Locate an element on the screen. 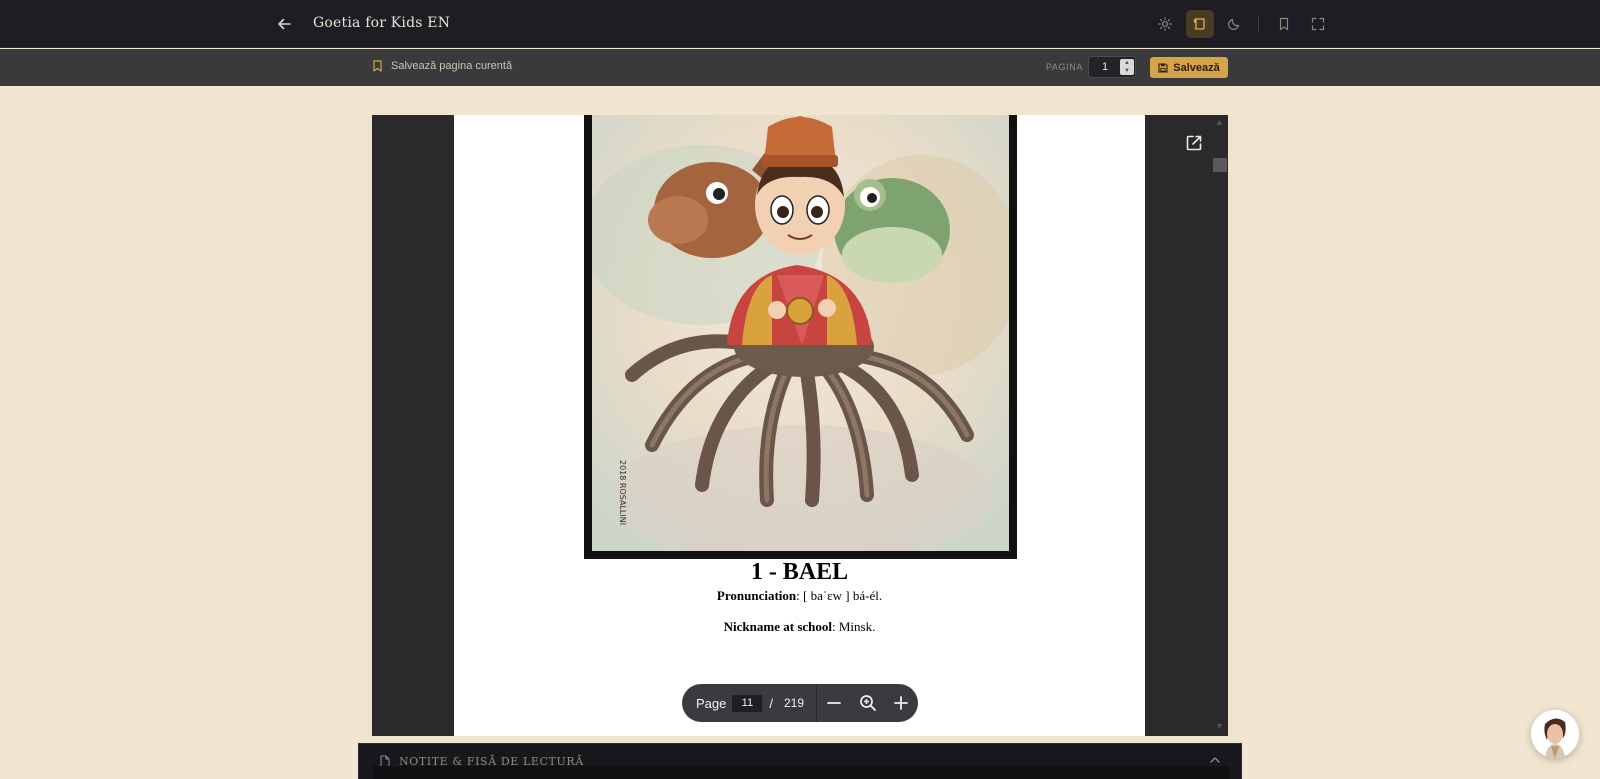  fullscreen-icon is located at coordinates (1318, 24).